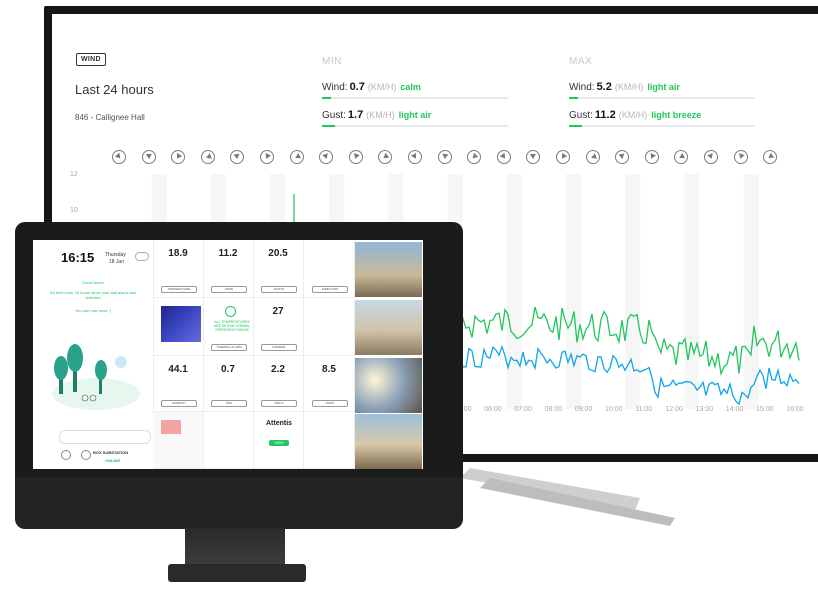 This screenshot has width=818, height=591. What do you see at coordinates (117, 262) in the screenshot?
I see `date-label: 18 Jun` at bounding box center [117, 262].